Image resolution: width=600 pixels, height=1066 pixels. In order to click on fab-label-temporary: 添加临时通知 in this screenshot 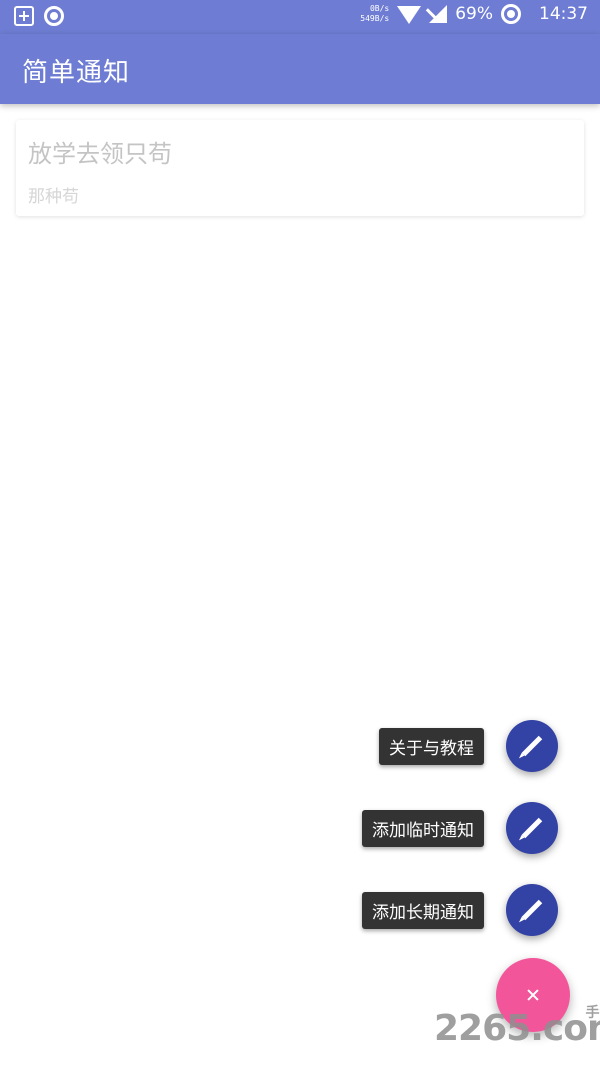, I will do `click(423, 828)`.